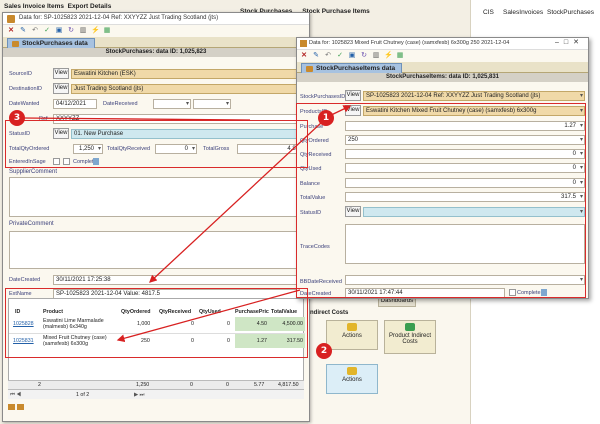 The width and height of the screenshot is (600, 424). I want to click on date-received-label: DateReceived, so click(120, 104).